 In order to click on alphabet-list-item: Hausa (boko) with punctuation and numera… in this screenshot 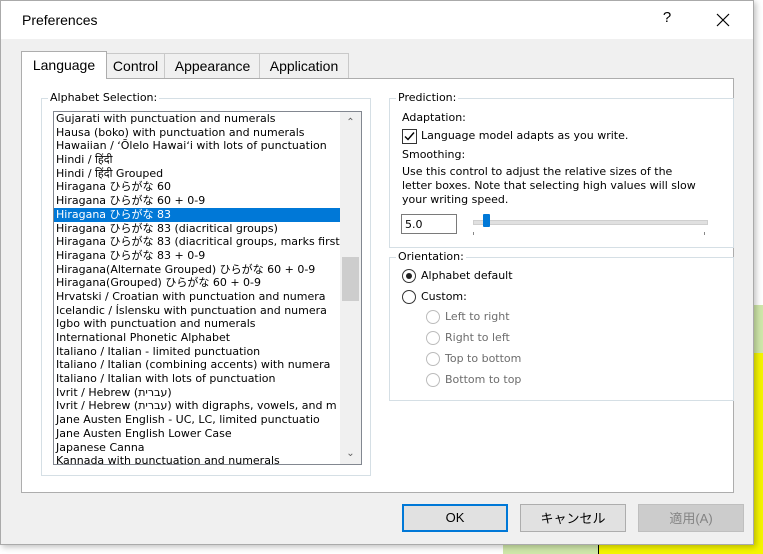, I will do `click(197, 133)`.